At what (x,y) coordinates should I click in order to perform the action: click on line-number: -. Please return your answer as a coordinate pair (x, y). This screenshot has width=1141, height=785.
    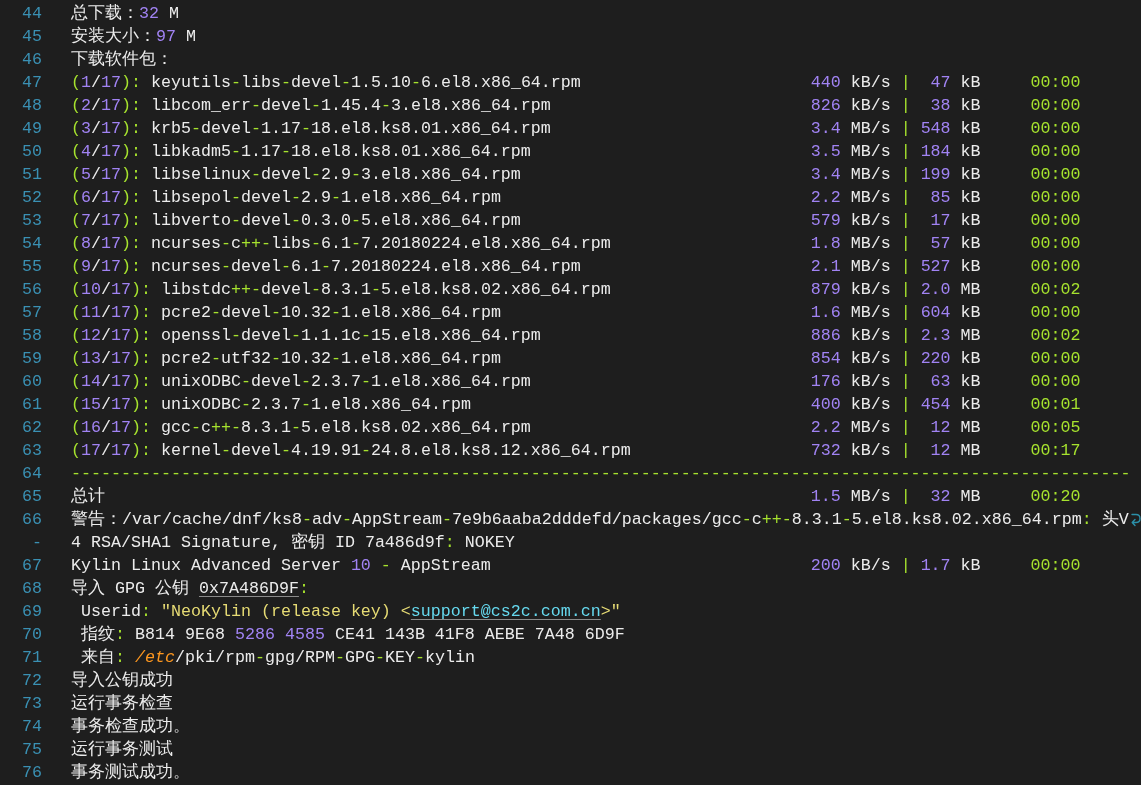
    Looking at the image, I should click on (37, 543).